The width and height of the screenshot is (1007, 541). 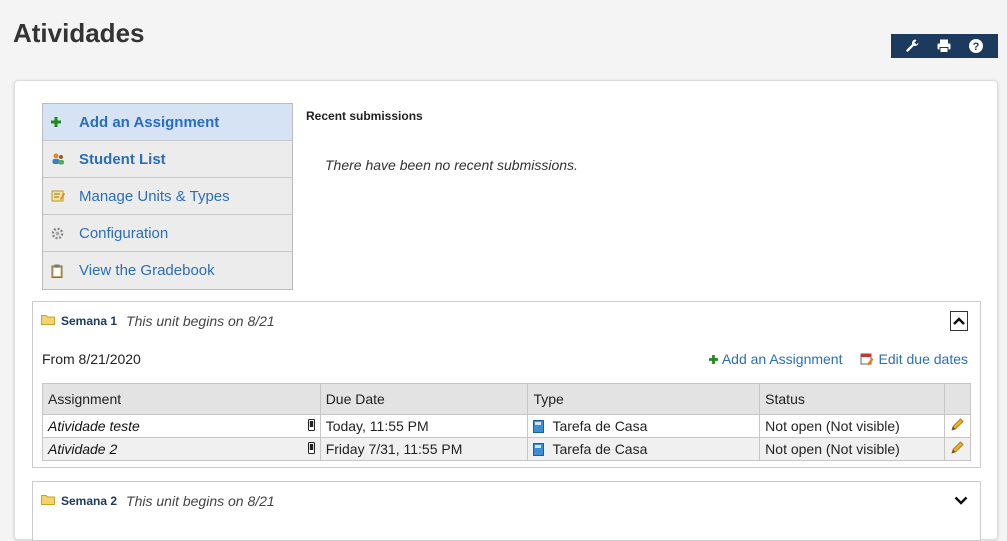 I want to click on users-icon, so click(x=65, y=159).